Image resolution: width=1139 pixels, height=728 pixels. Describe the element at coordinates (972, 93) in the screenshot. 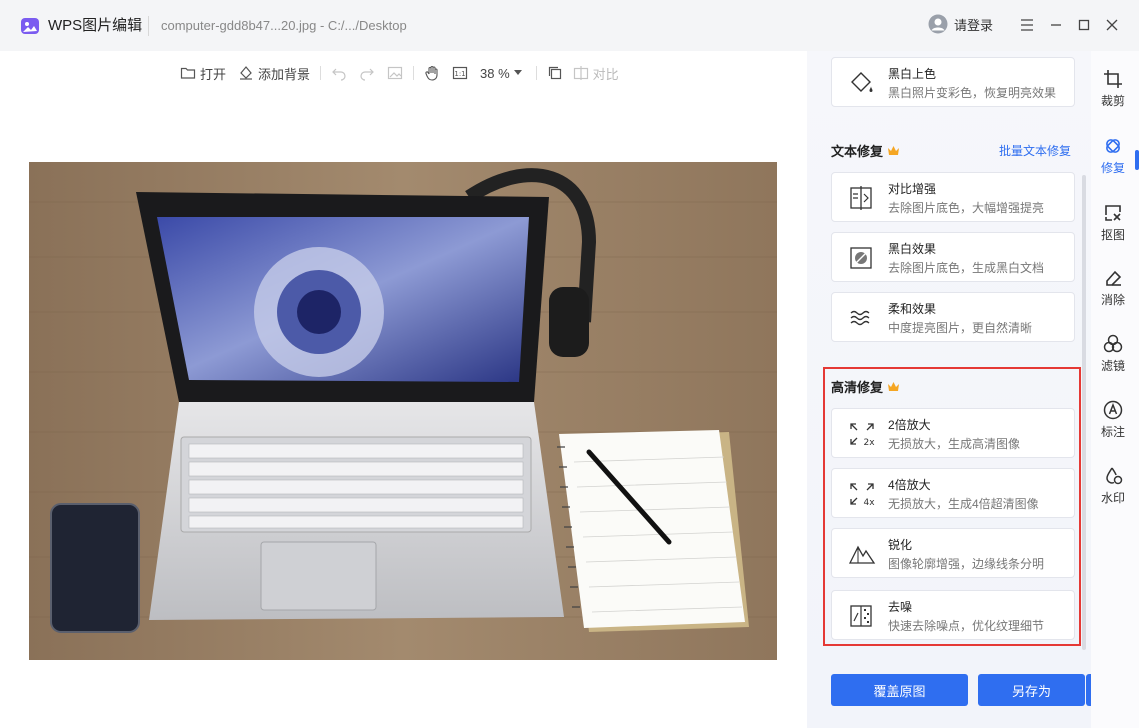

I see `colorize-desc: 黑白照片变彩色，恢复明亮效果` at that location.